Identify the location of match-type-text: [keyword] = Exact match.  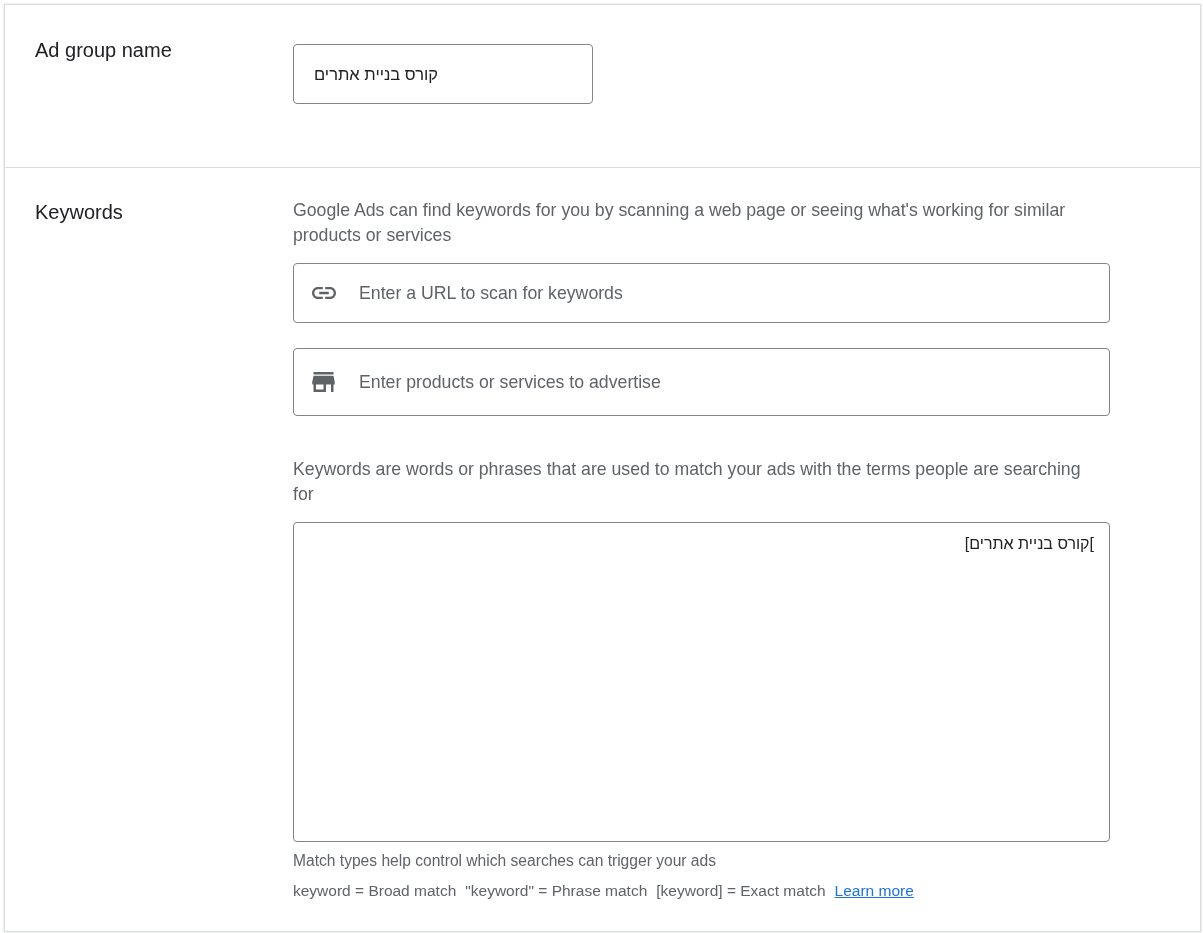
(741, 891).